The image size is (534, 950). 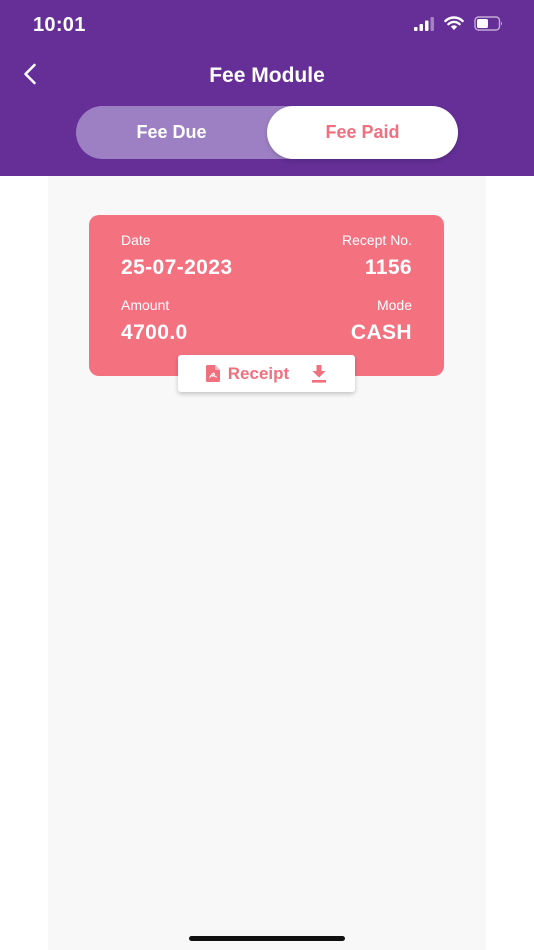 What do you see at coordinates (362, 132) in the screenshot?
I see `tab-fee-paid: Fee Paid` at bounding box center [362, 132].